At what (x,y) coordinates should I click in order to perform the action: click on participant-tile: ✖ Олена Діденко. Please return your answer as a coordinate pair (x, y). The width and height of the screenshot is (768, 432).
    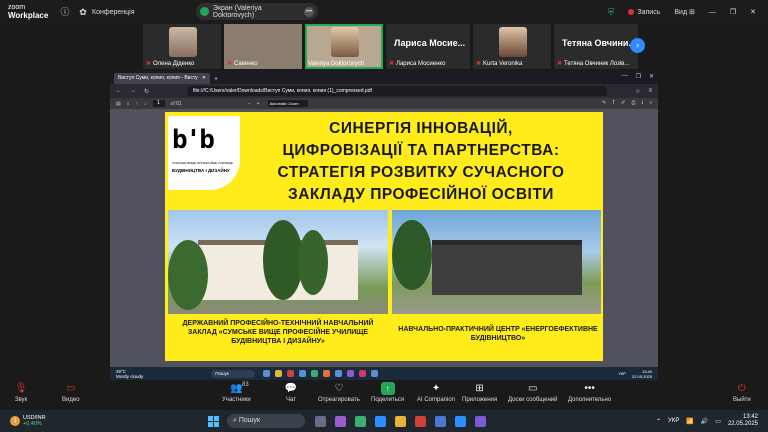
    Looking at the image, I should click on (182, 46).